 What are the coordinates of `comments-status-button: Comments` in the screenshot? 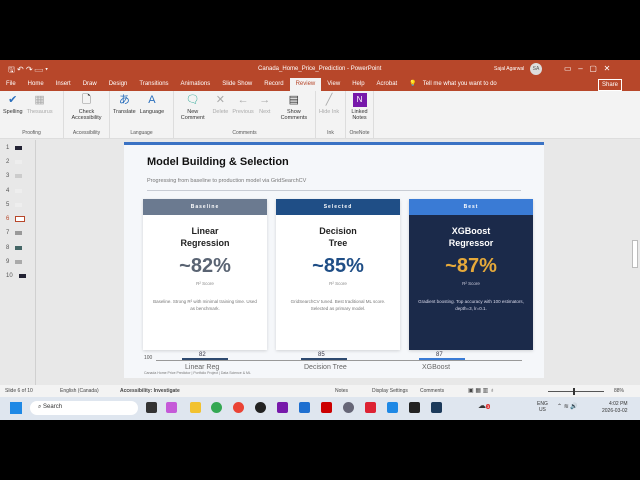 It's located at (432, 391).